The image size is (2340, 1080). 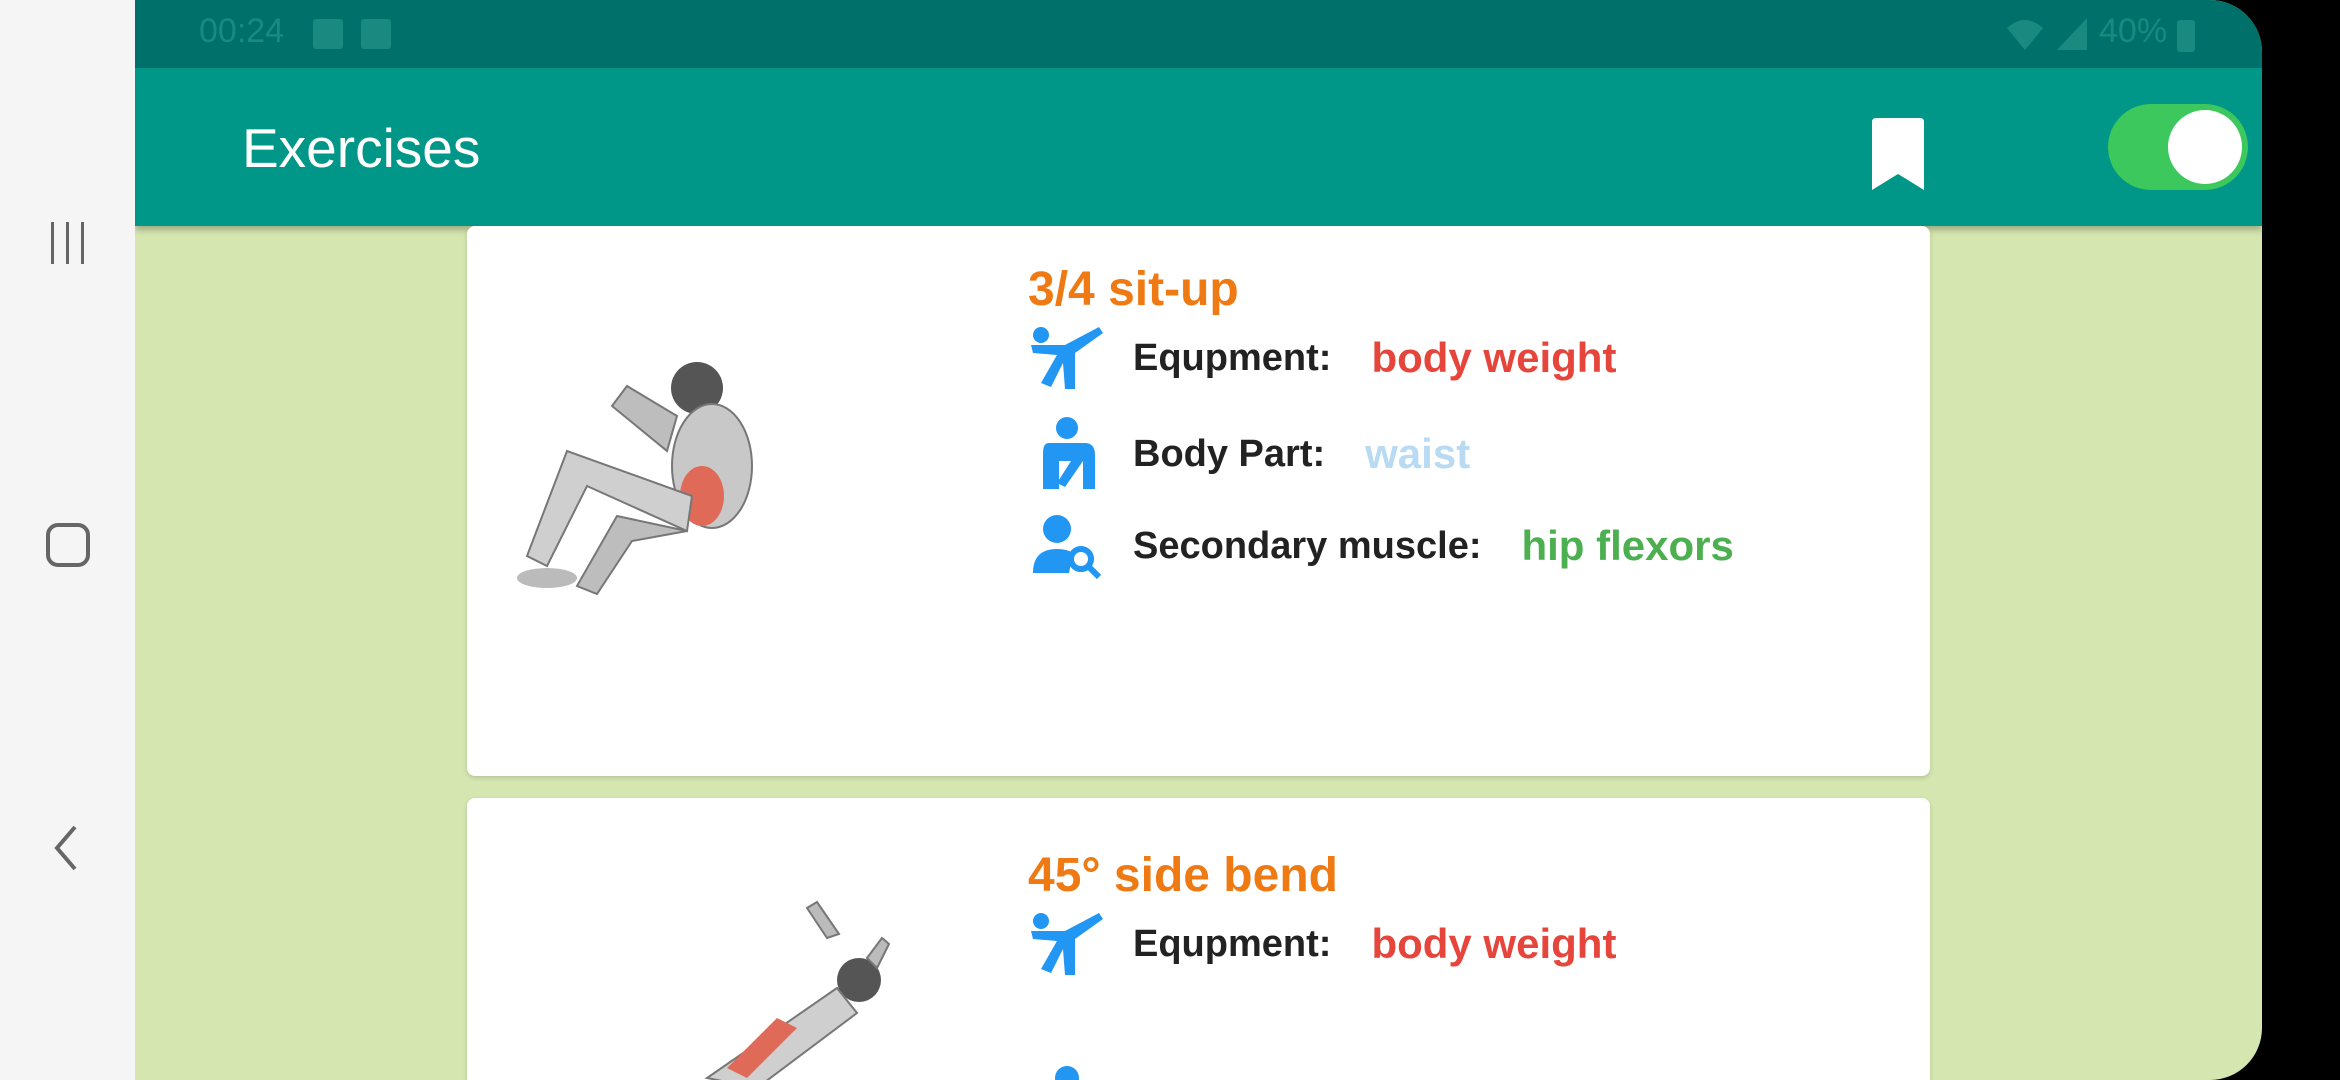 I want to click on status-bar: 00:24 40%, so click(x=1198, y=34).